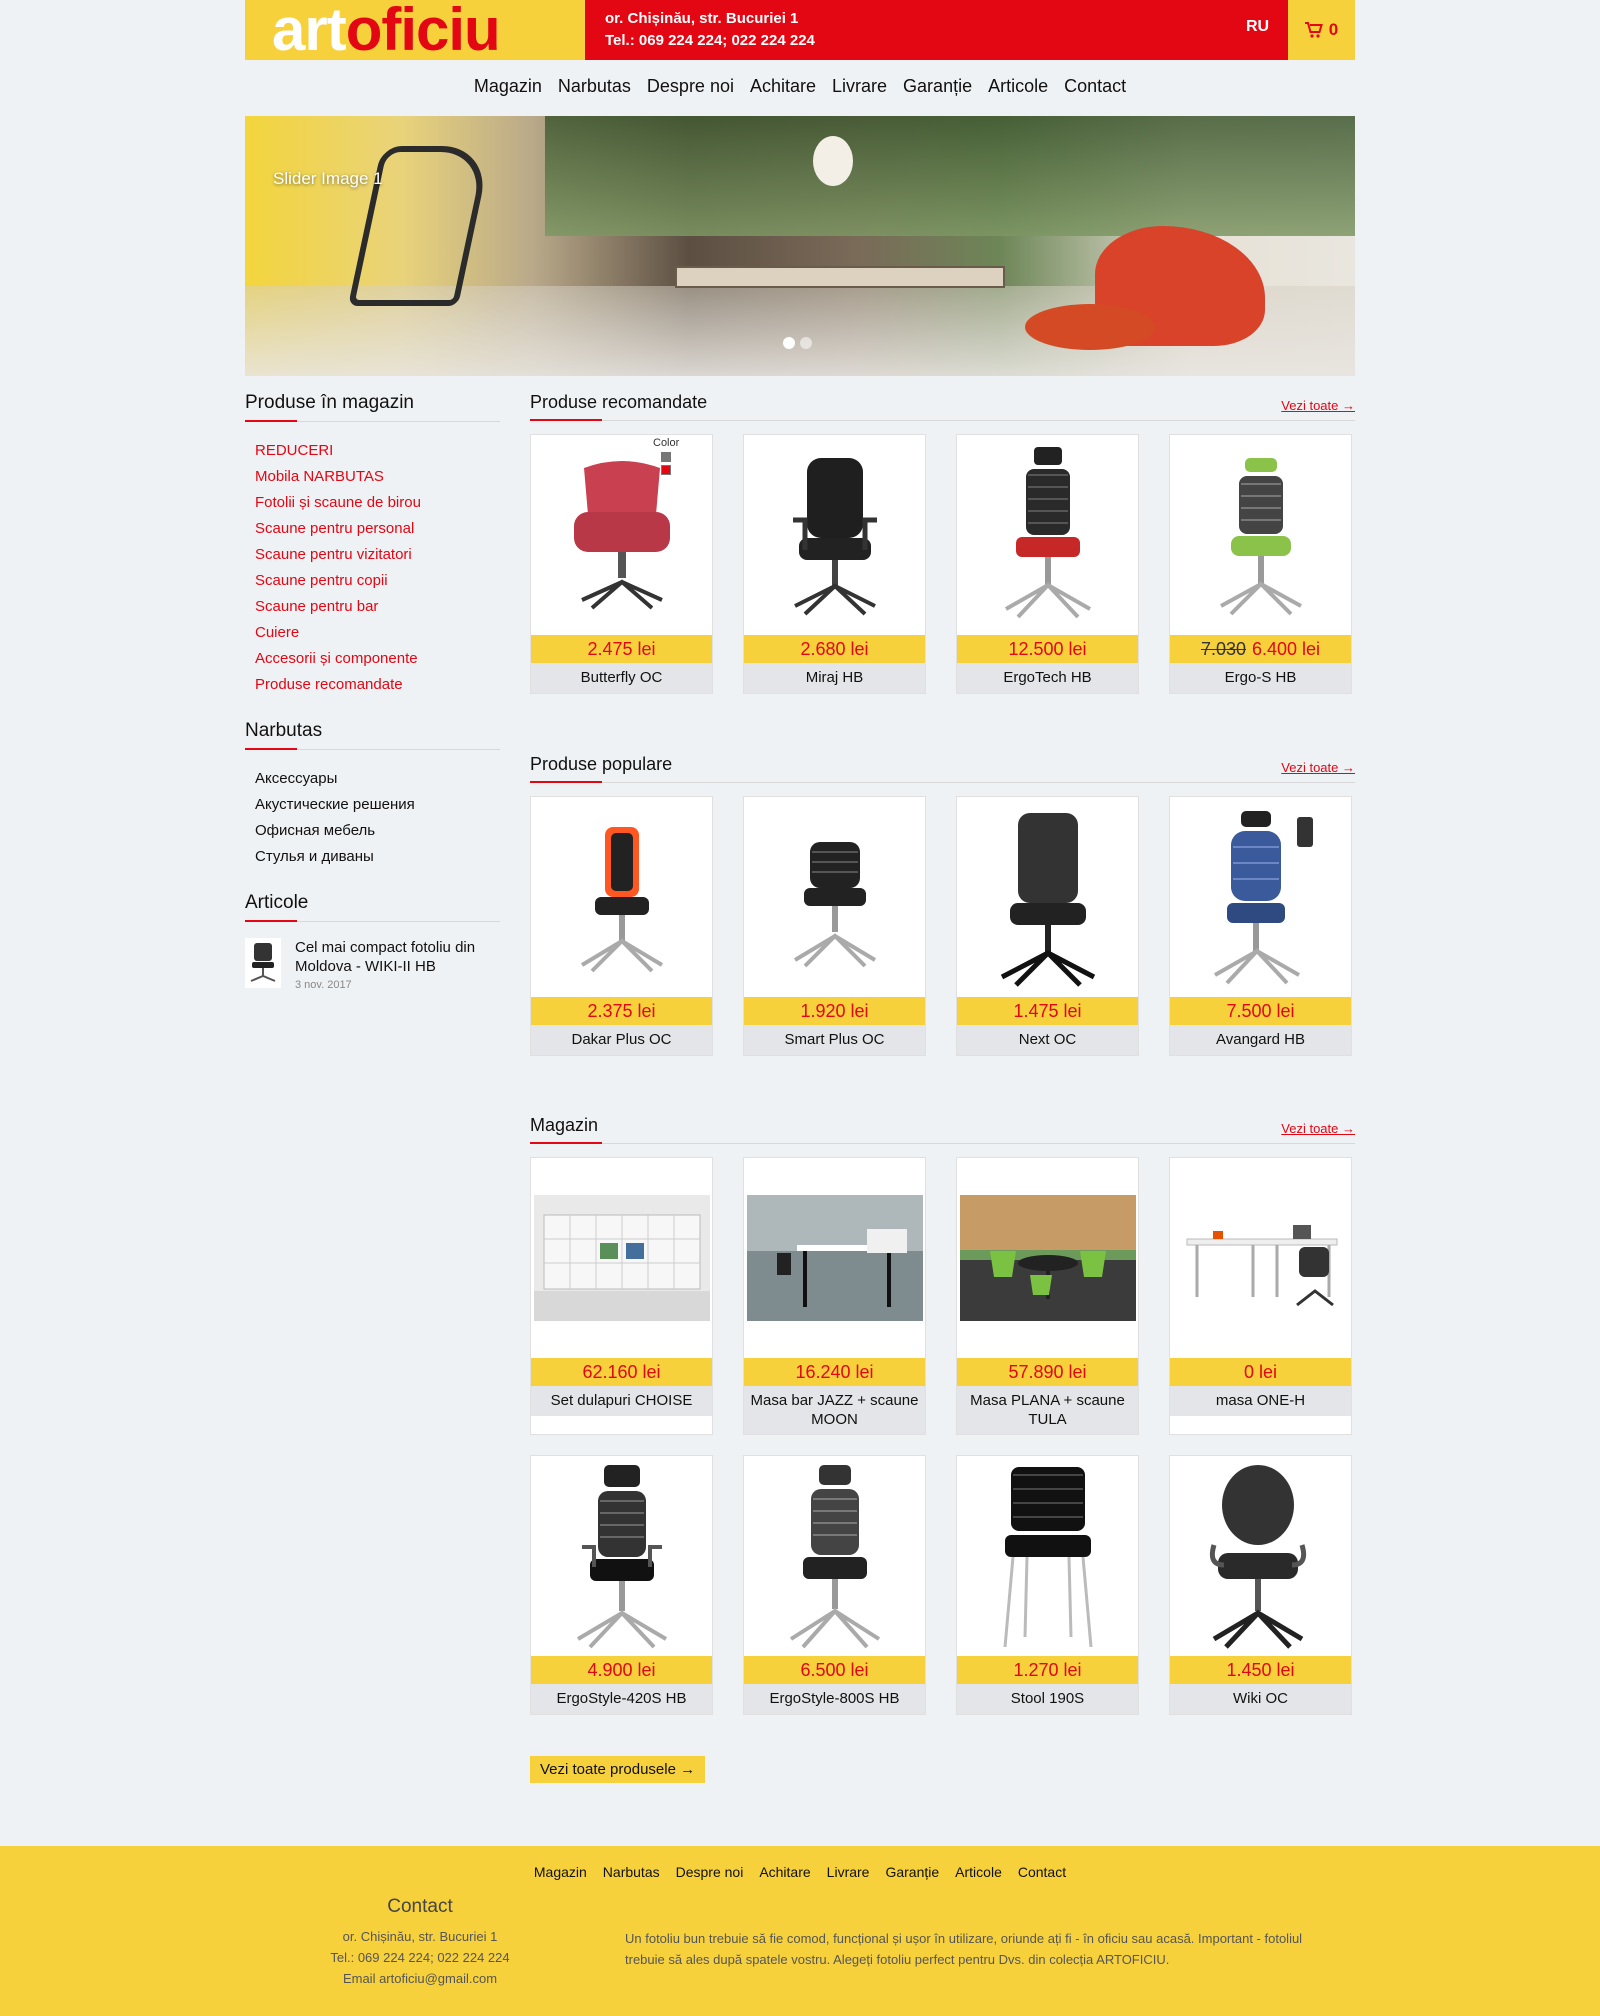 This screenshot has height=2016, width=1600. Describe the element at coordinates (377, 503) in the screenshot. I see `sidebar-item-fotolii: Fotolii și scaune de birou` at that location.